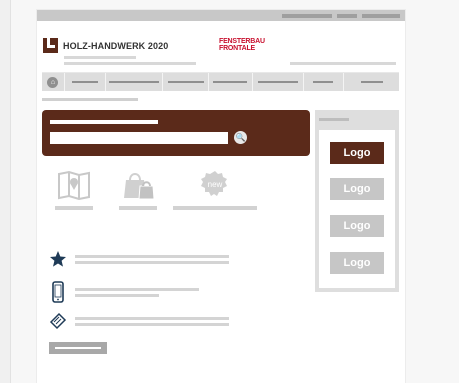 This screenshot has width=459, height=383. What do you see at coordinates (90, 99) in the screenshot?
I see `breadcrumb` at bounding box center [90, 99].